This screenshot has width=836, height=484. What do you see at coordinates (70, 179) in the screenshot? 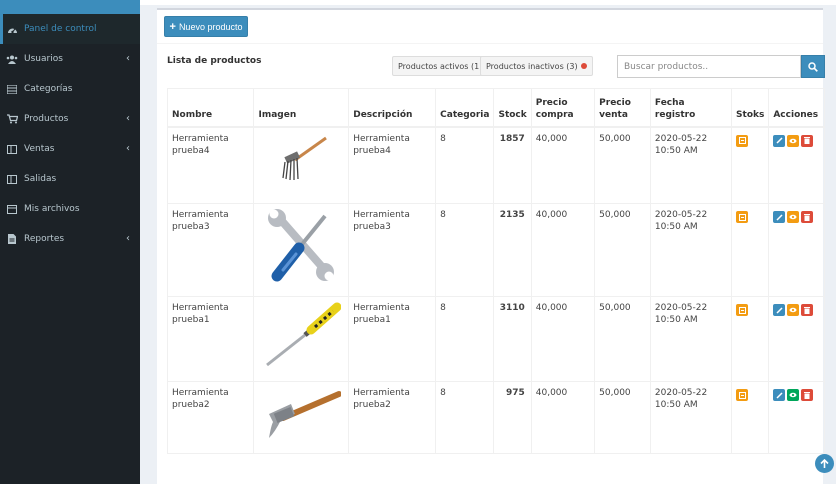
I see `sidebar-item-salidas: Salidas` at bounding box center [70, 179].